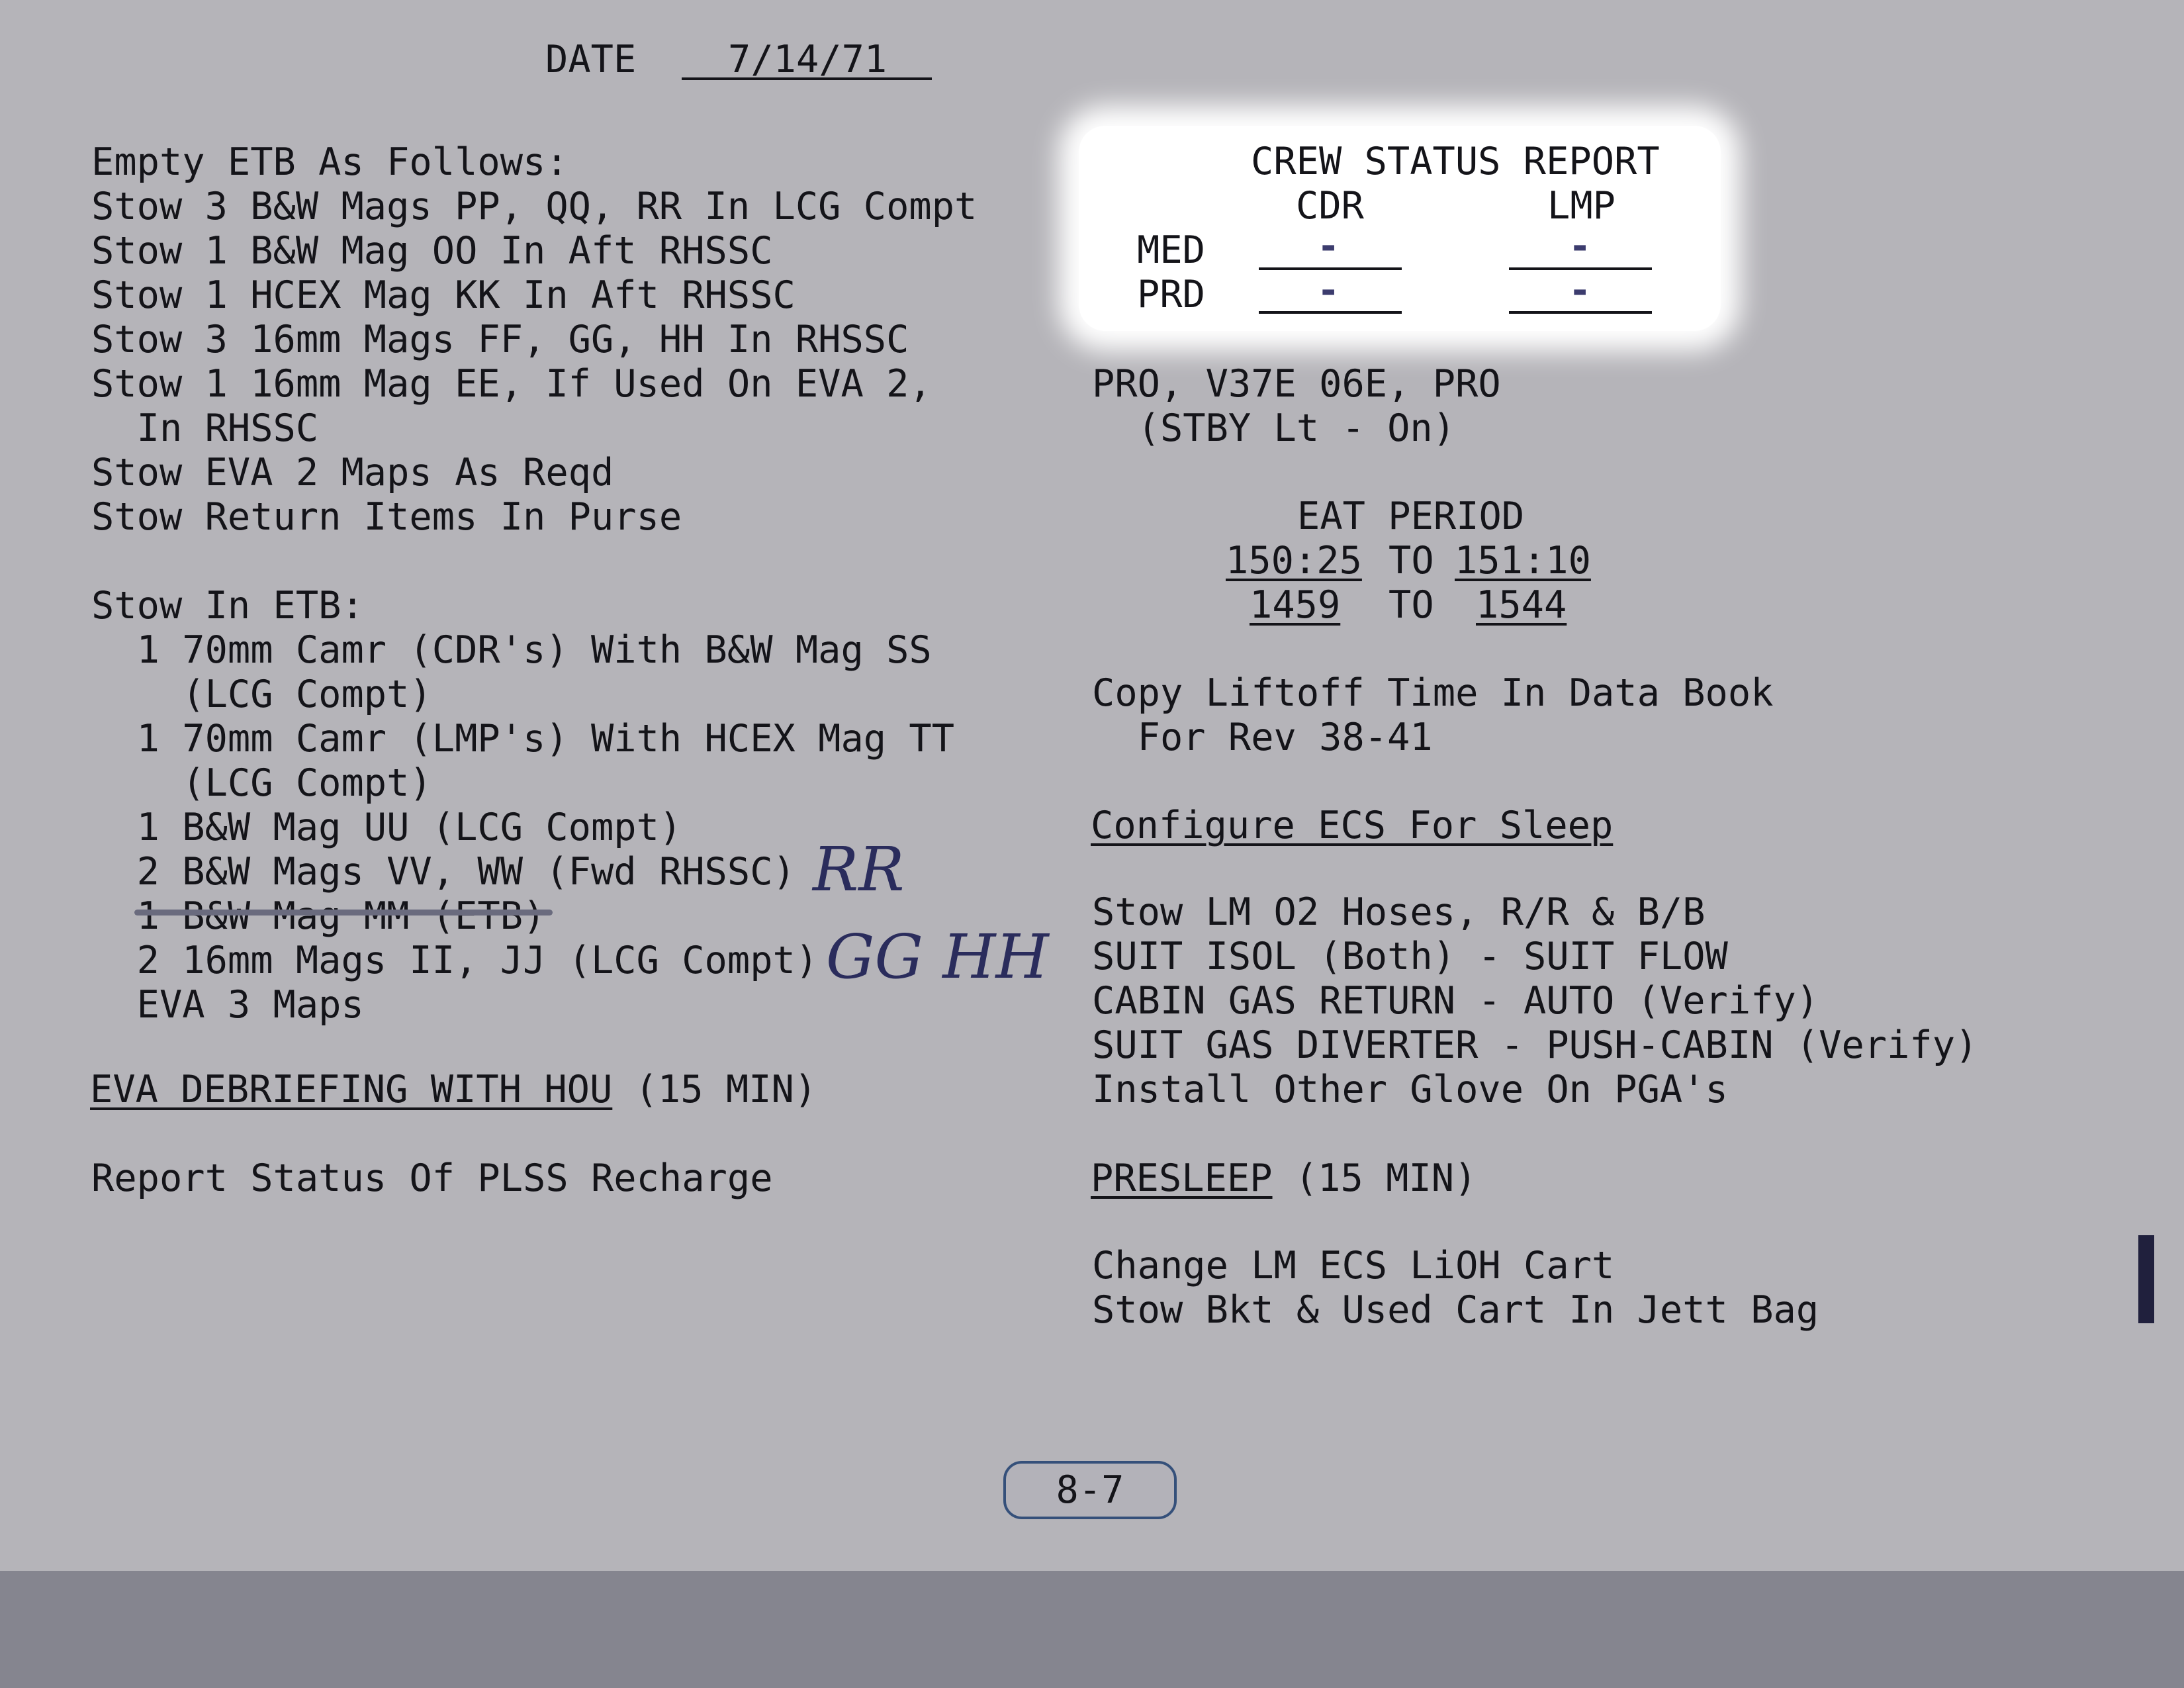 This screenshot has height=1688, width=2184. I want to click on med-lmp-value: -, so click(1581, 246).